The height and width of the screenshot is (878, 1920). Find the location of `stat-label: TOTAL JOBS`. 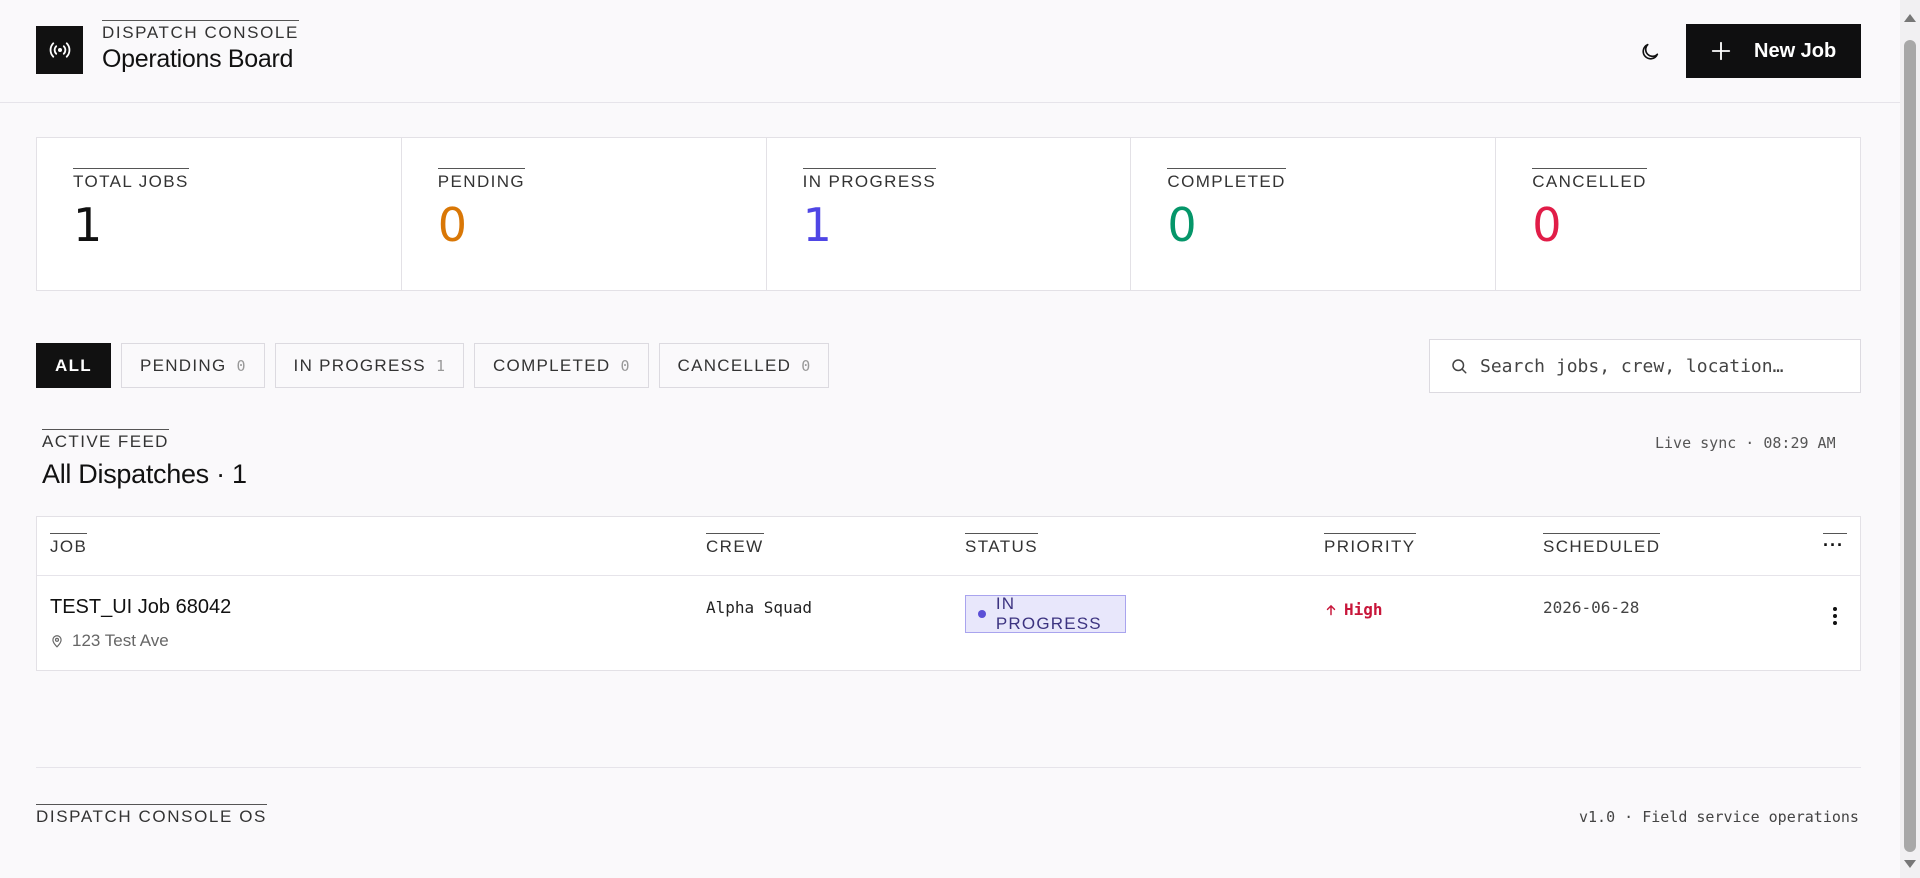

stat-label: TOTAL JOBS is located at coordinates (131, 180).